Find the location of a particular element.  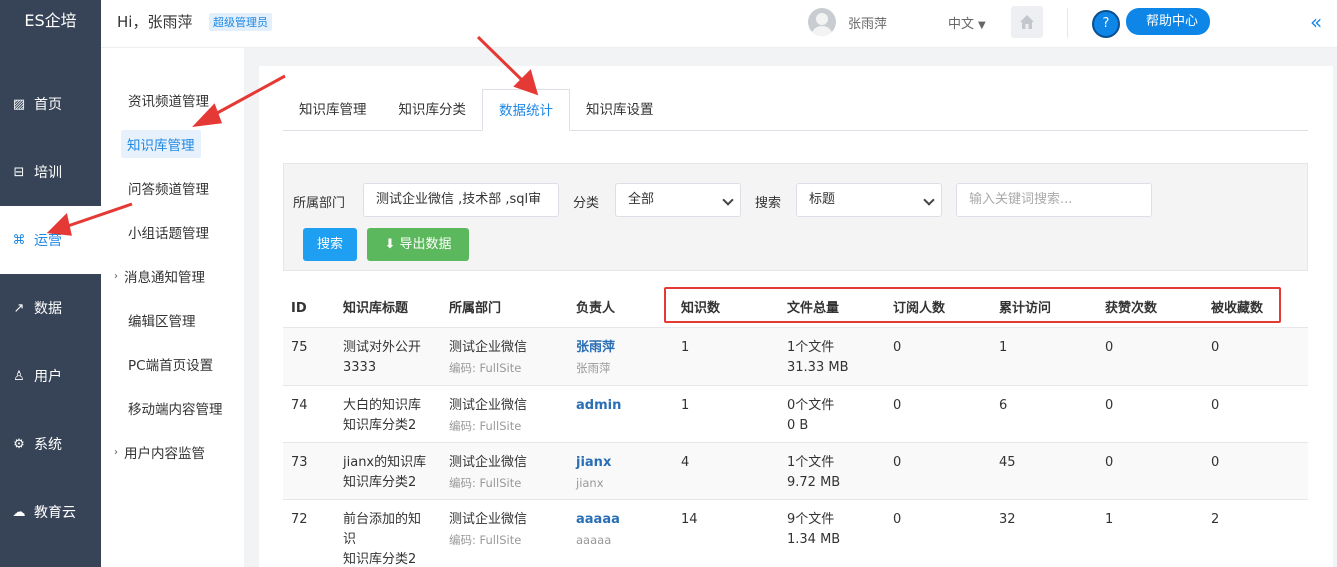

nav-item-training: ⊟ 培训 is located at coordinates (50, 172).